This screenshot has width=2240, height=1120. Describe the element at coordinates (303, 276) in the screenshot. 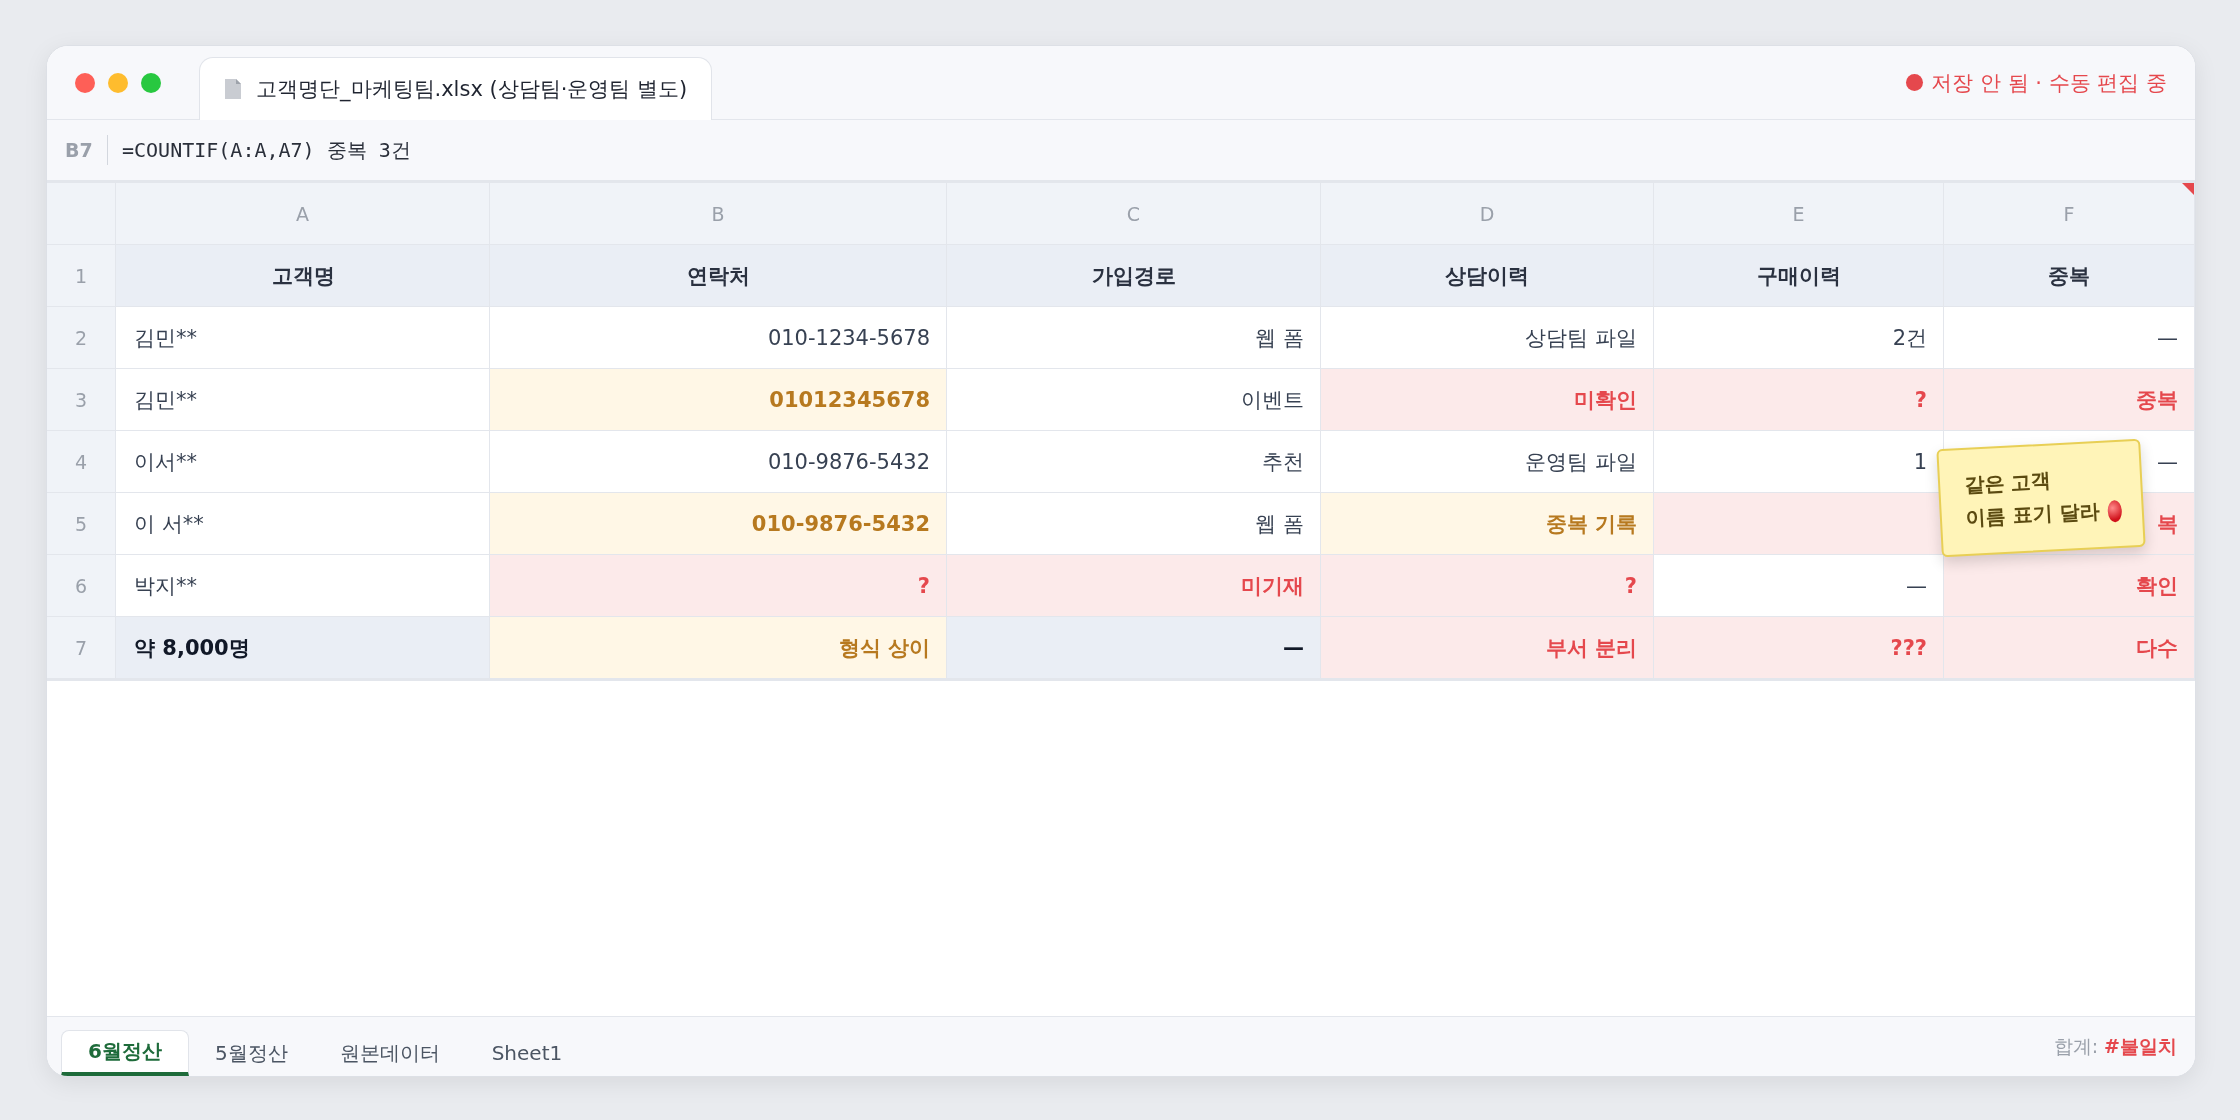

I see `header-cell: 고객명` at that location.